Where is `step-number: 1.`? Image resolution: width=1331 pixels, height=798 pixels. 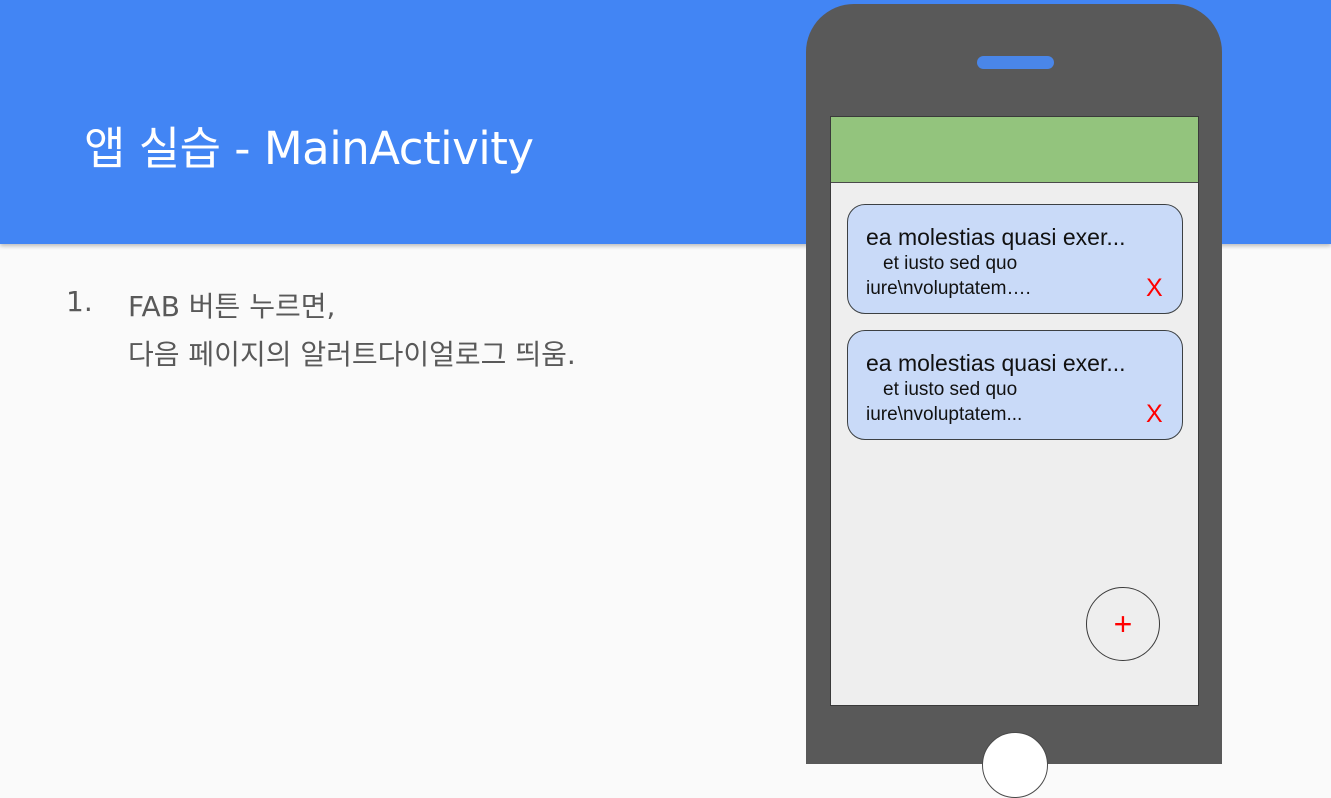
step-number: 1. is located at coordinates (79, 301).